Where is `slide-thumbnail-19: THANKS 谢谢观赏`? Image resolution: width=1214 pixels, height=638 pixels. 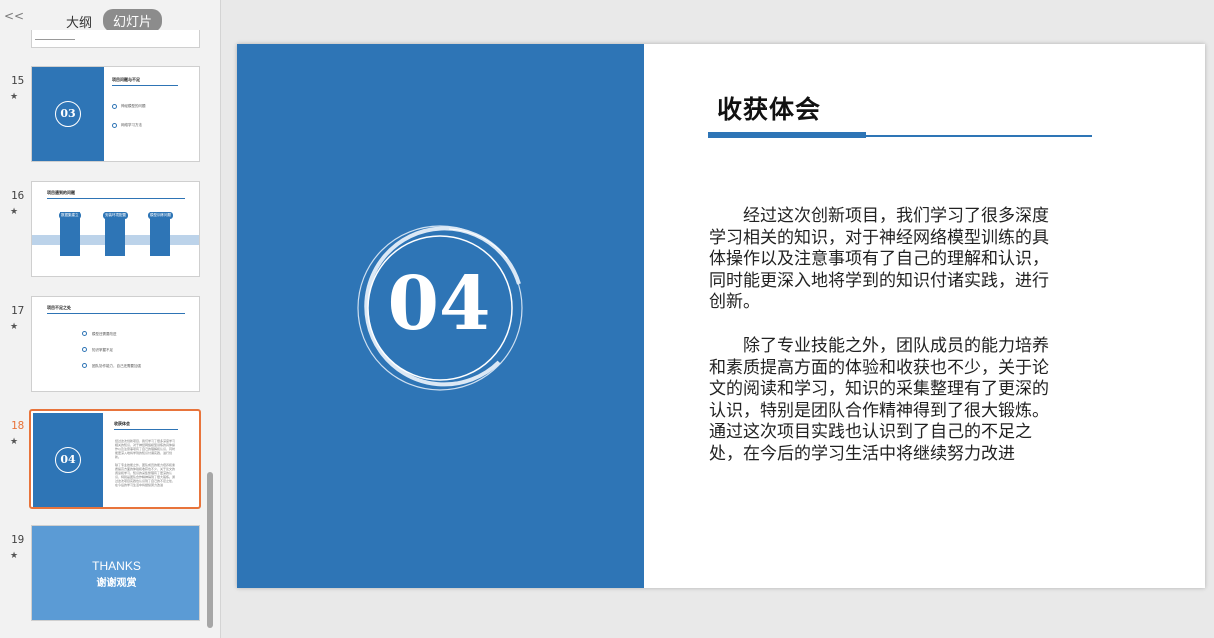 slide-thumbnail-19: THANKS 谢谢观赏 is located at coordinates (115, 573).